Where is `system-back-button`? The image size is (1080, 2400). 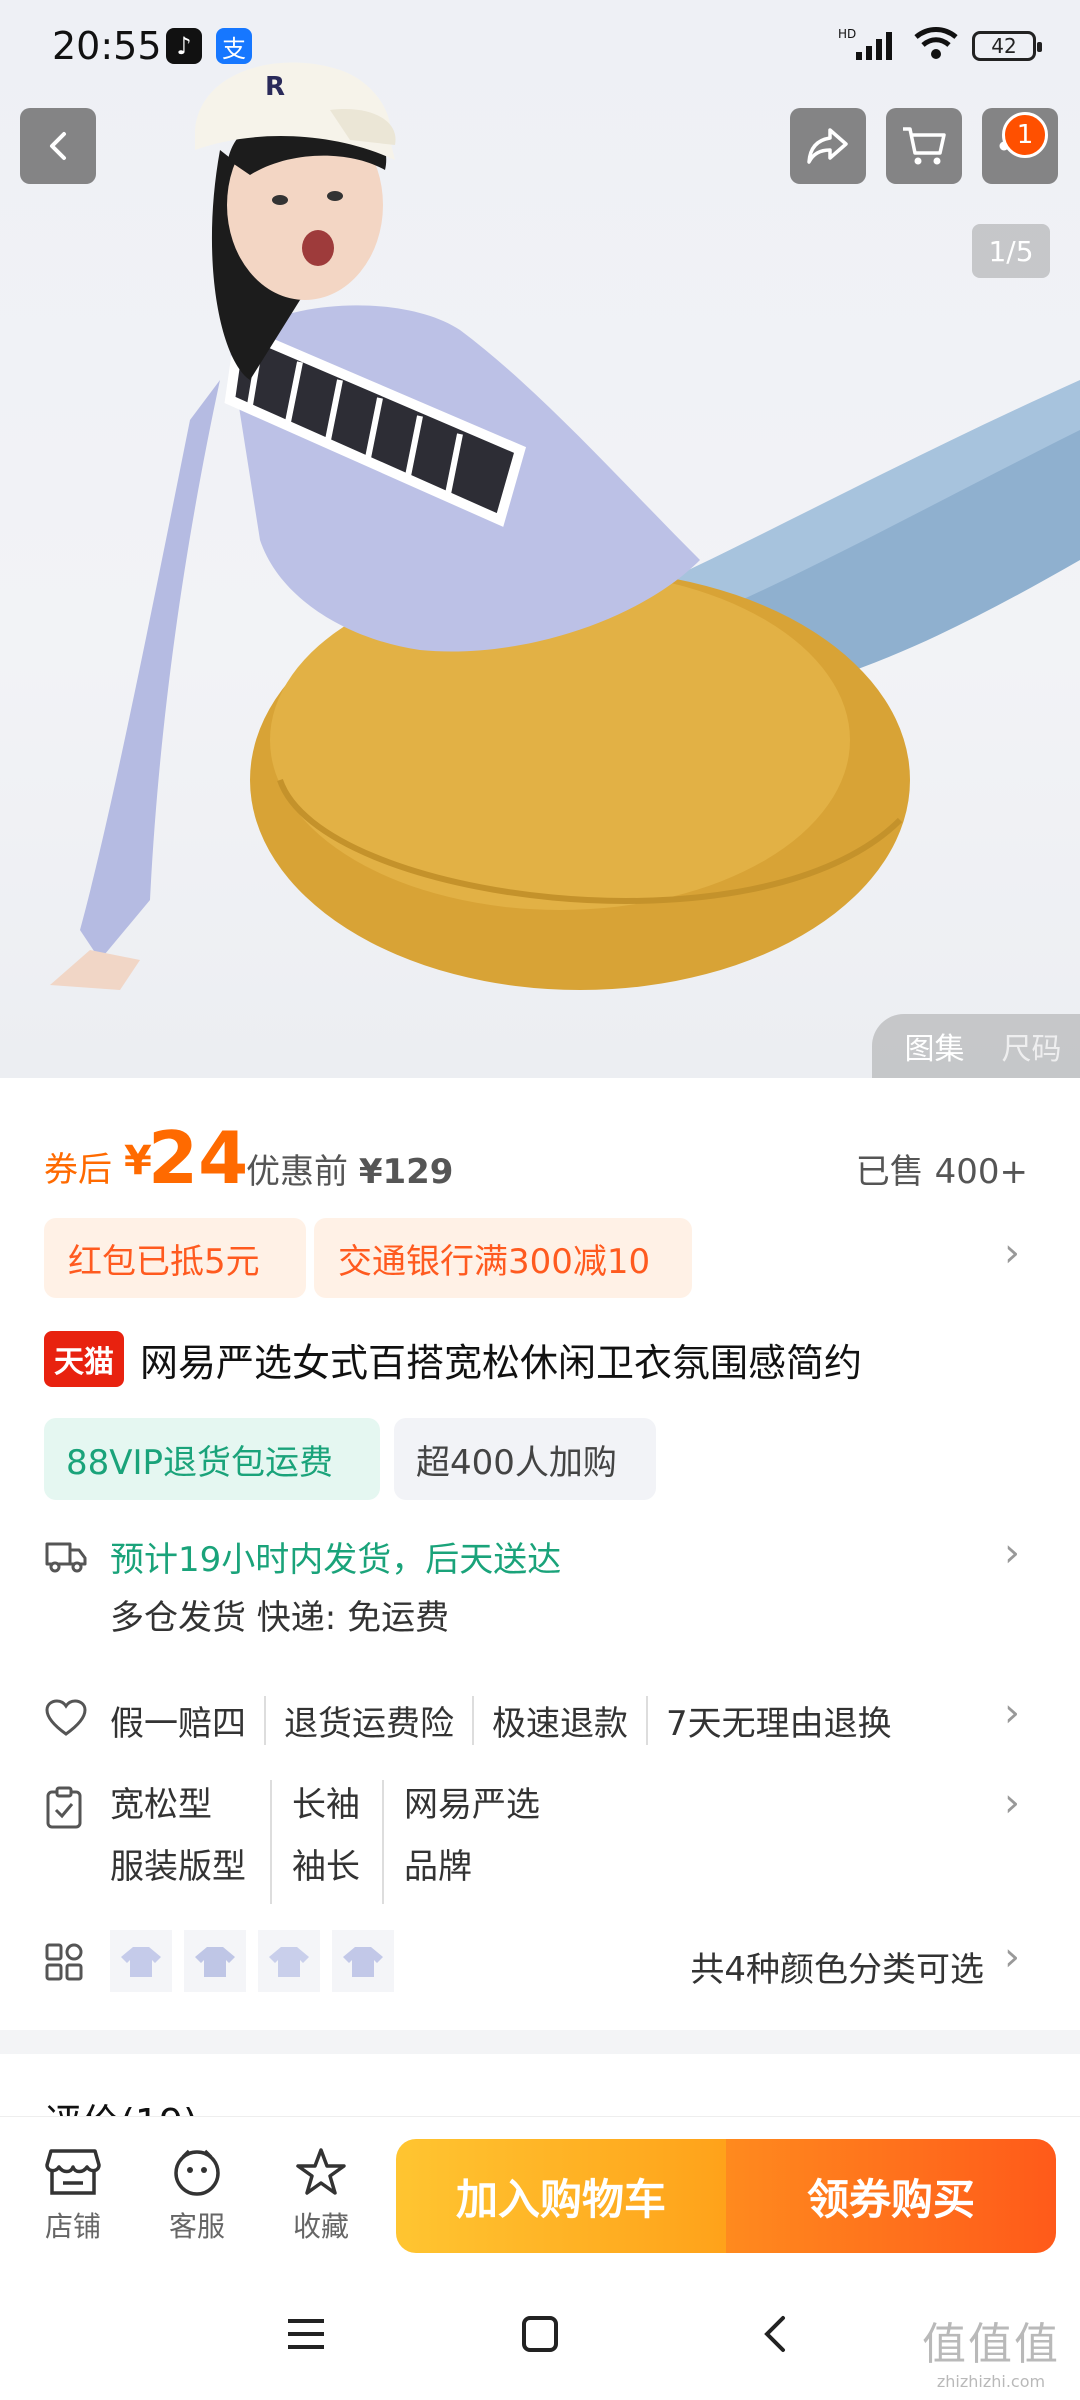 system-back-button is located at coordinates (774, 2334).